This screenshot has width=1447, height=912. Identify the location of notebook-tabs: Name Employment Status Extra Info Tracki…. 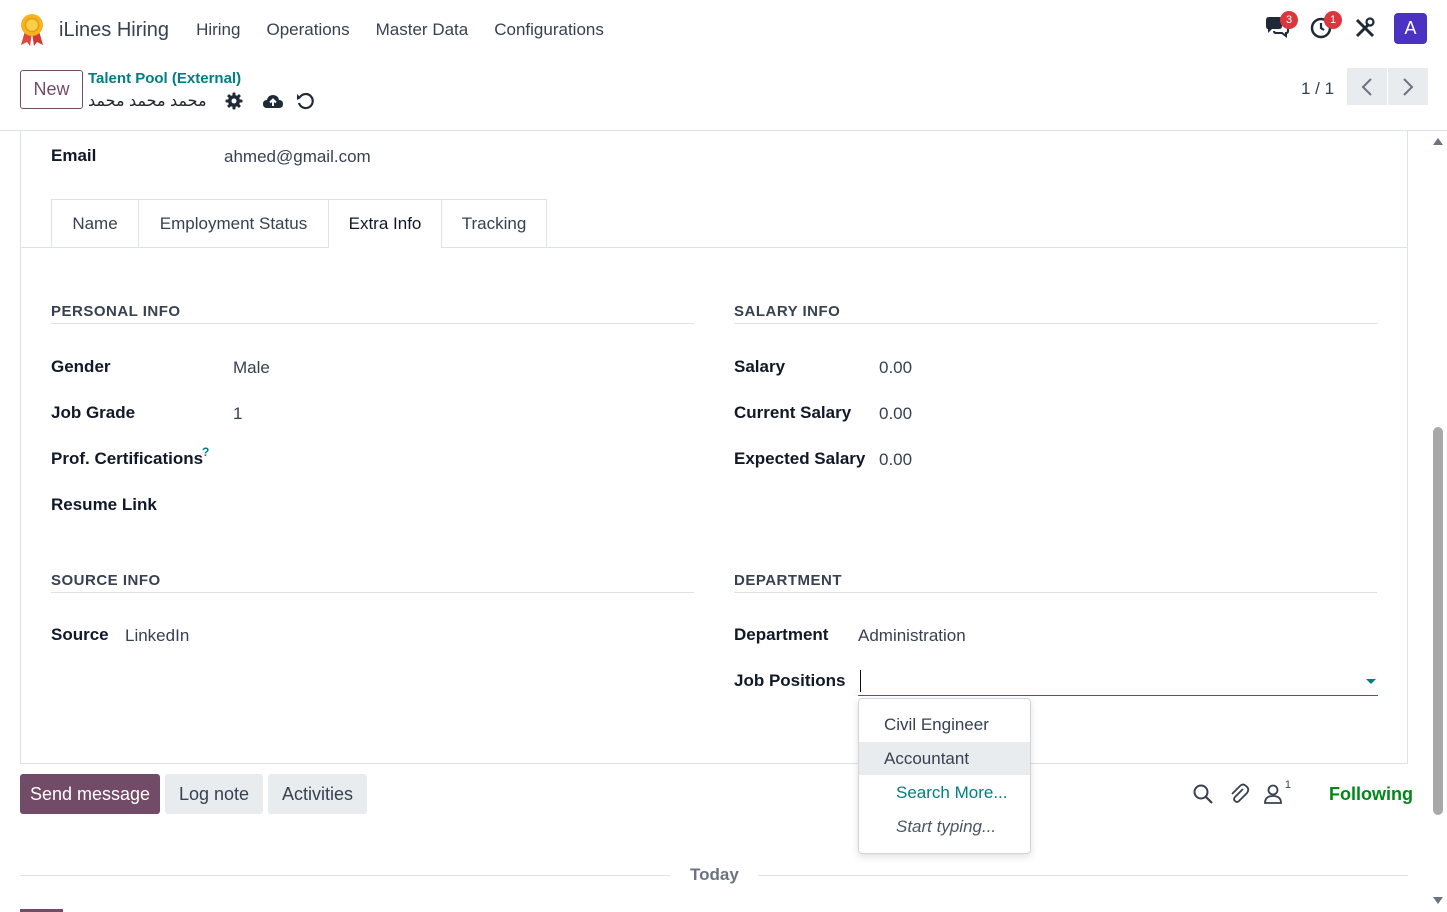
(714, 223).